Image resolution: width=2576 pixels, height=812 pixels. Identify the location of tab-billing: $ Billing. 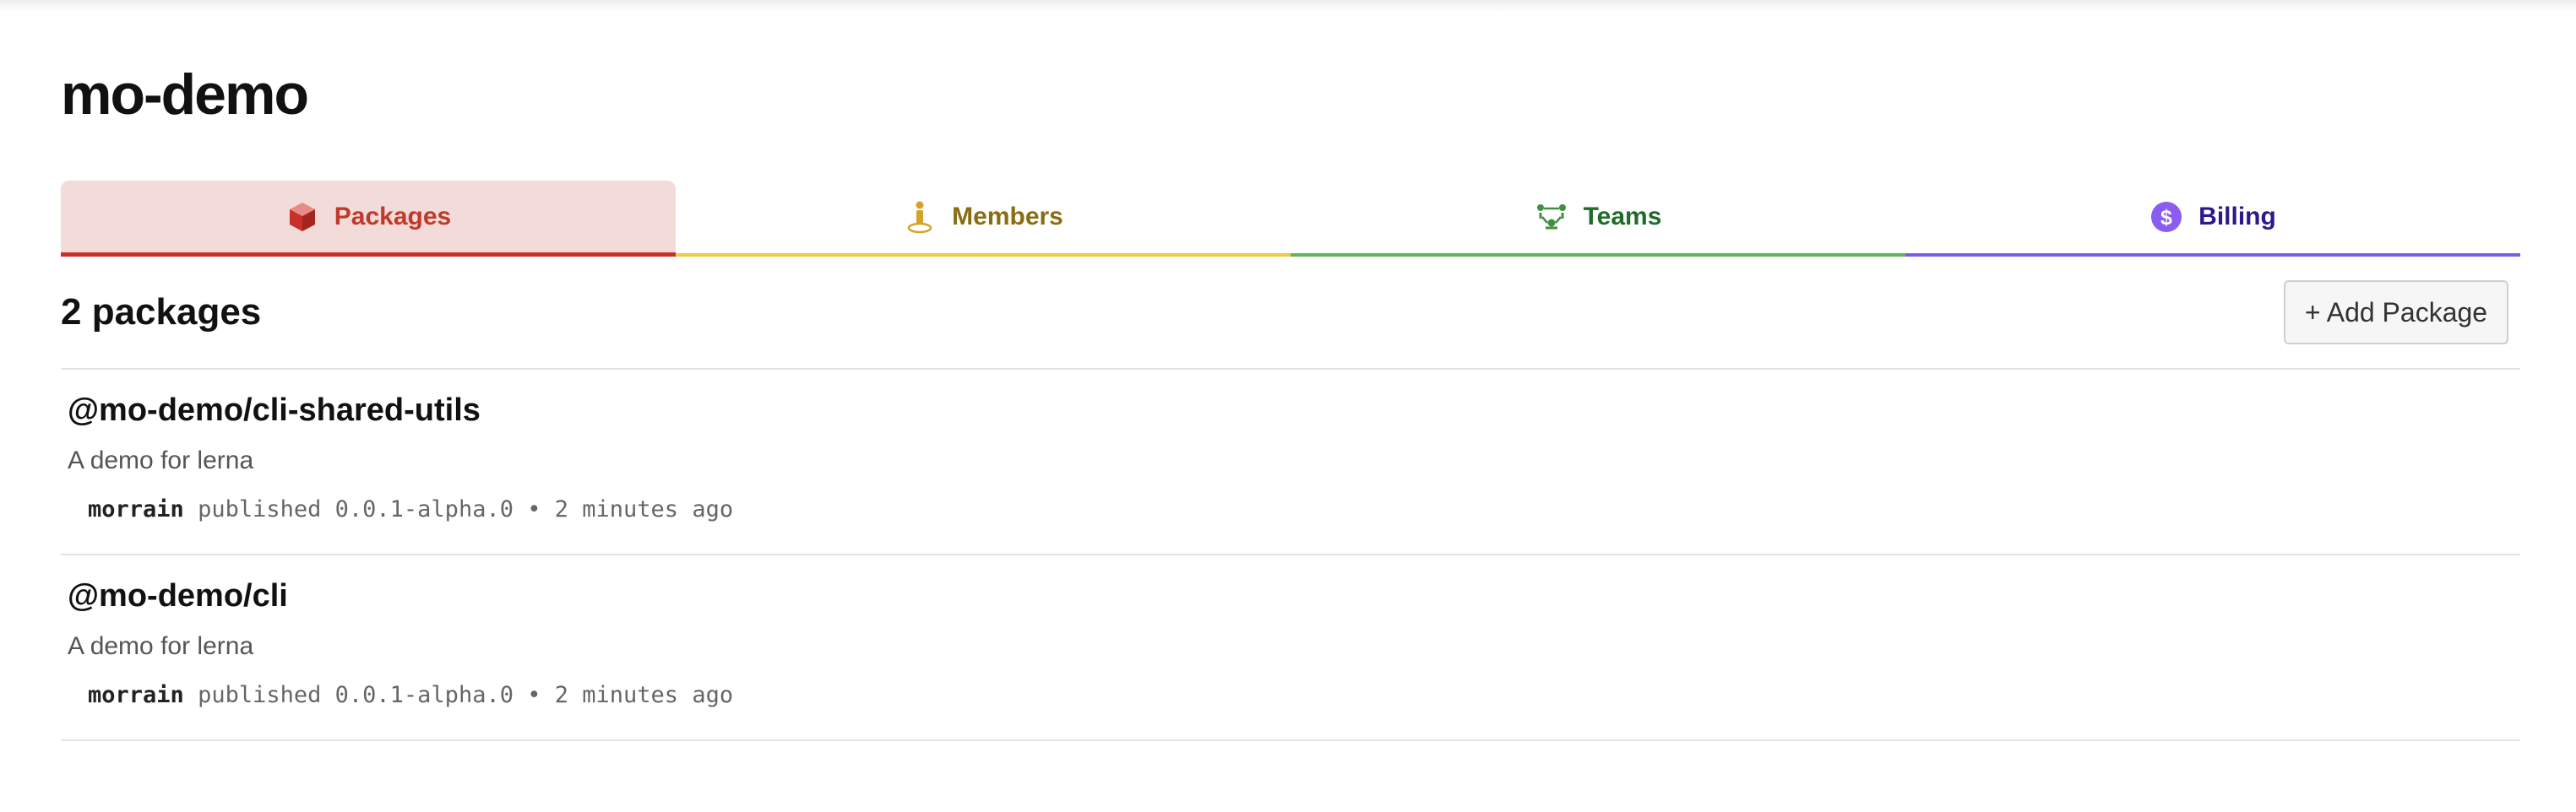
(2212, 219).